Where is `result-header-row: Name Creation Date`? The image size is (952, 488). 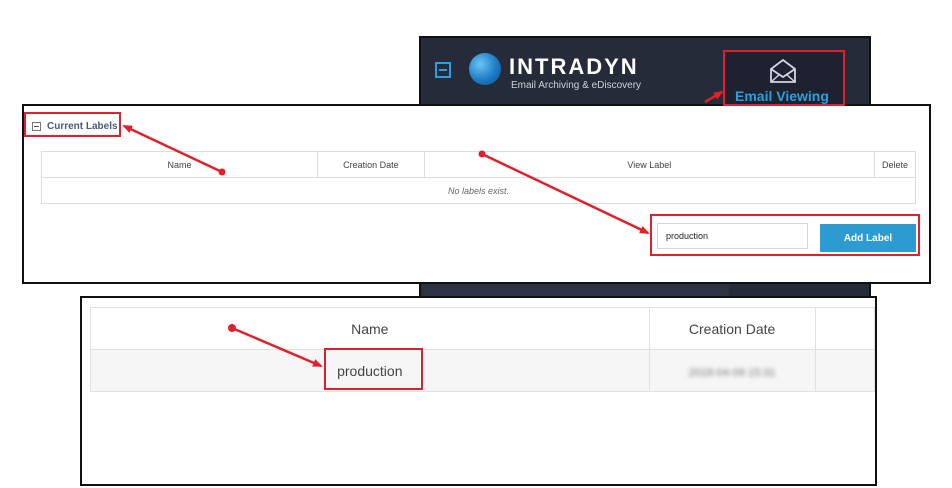
result-header-row: Name Creation Date is located at coordinates (482, 328).